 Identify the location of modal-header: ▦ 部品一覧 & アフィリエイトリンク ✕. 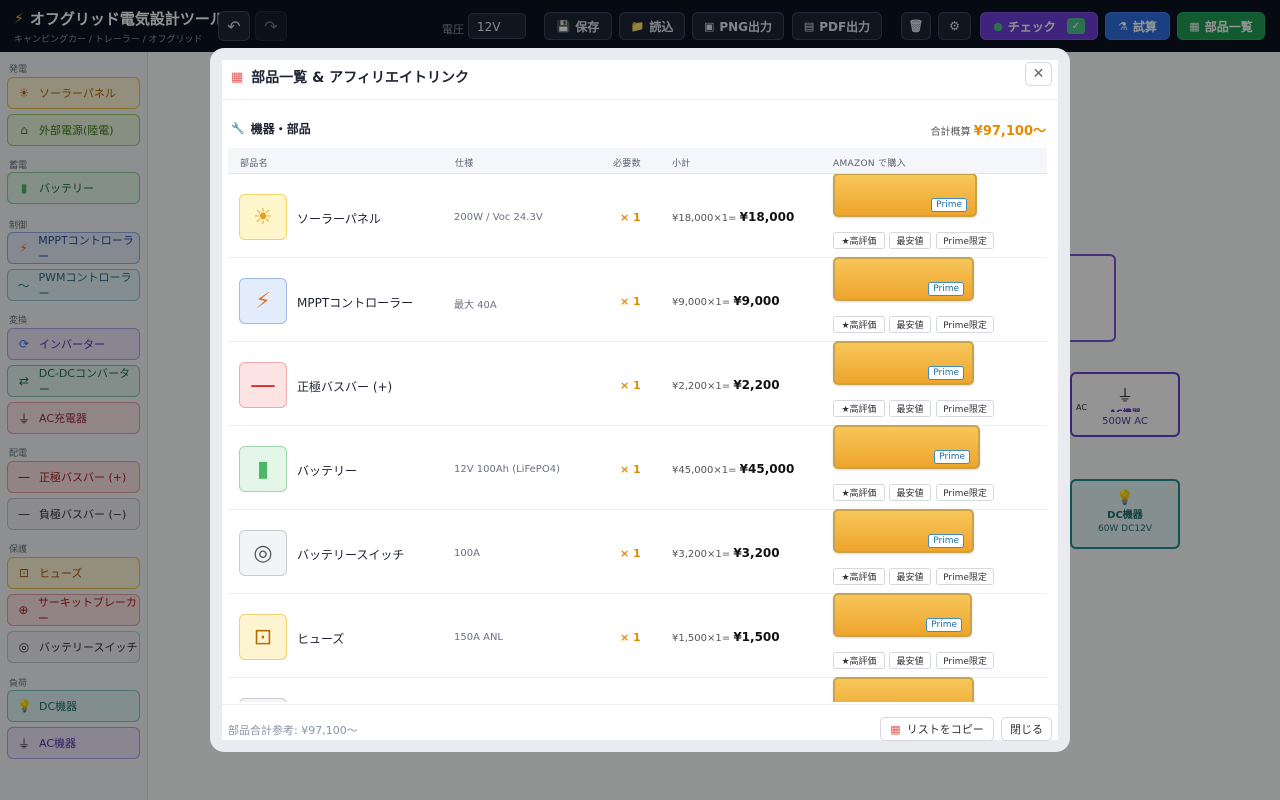
(640, 80).